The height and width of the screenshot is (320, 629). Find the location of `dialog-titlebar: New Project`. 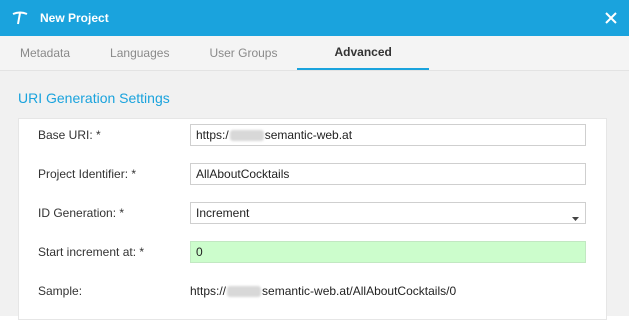

dialog-titlebar: New Project is located at coordinates (314, 18).